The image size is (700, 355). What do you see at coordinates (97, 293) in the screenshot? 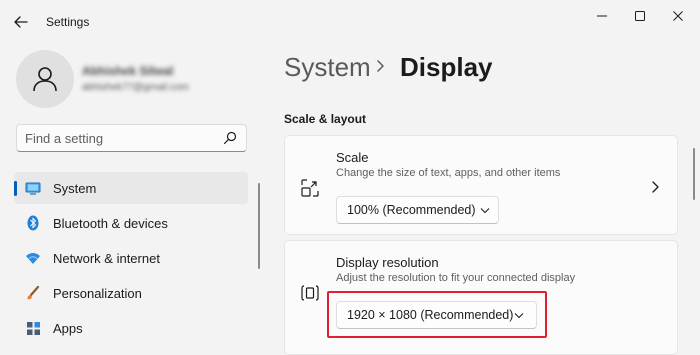
I see `sidebar-item-label: Personalization` at bounding box center [97, 293].